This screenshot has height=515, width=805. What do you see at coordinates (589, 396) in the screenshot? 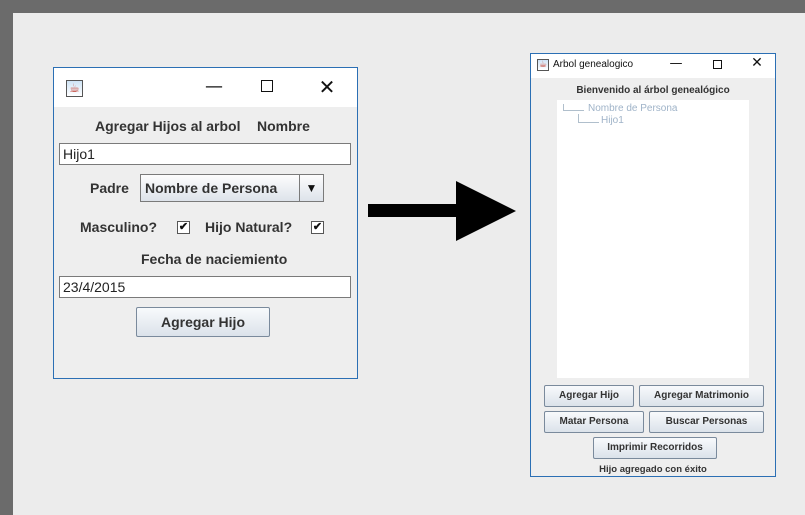
I see `agregar-hijo-button: Agregar Hijo` at bounding box center [589, 396].